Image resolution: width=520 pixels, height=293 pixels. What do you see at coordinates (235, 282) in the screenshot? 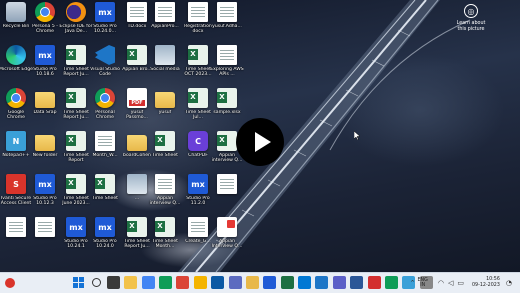
I see `store-icon` at bounding box center [235, 282].